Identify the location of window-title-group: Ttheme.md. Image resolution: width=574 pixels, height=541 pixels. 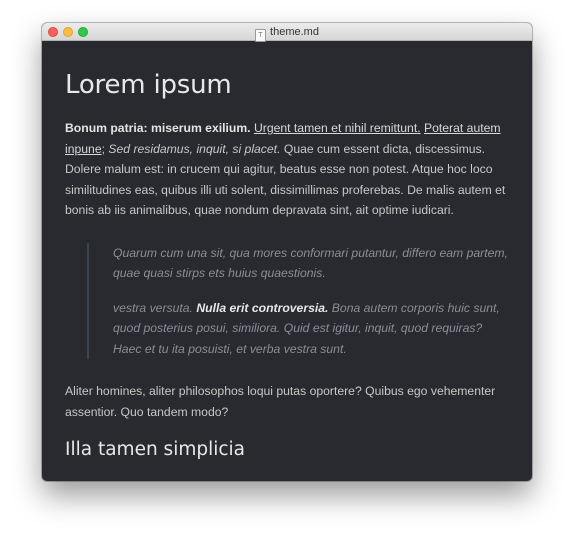
(287, 32).